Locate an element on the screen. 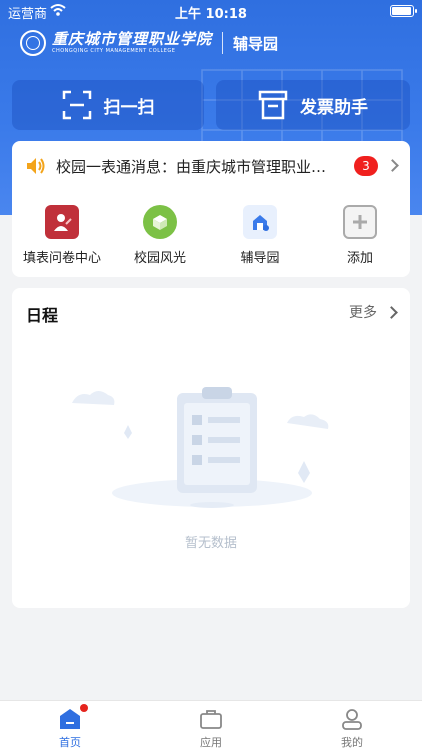  logo-divider is located at coordinates (223, 43).